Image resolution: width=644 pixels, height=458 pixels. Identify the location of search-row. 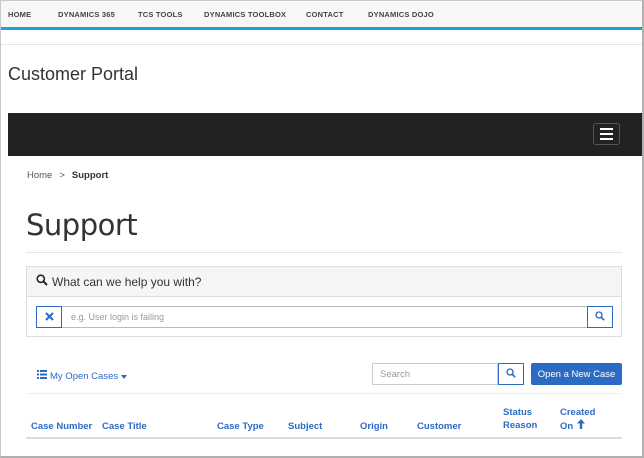
(324, 317).